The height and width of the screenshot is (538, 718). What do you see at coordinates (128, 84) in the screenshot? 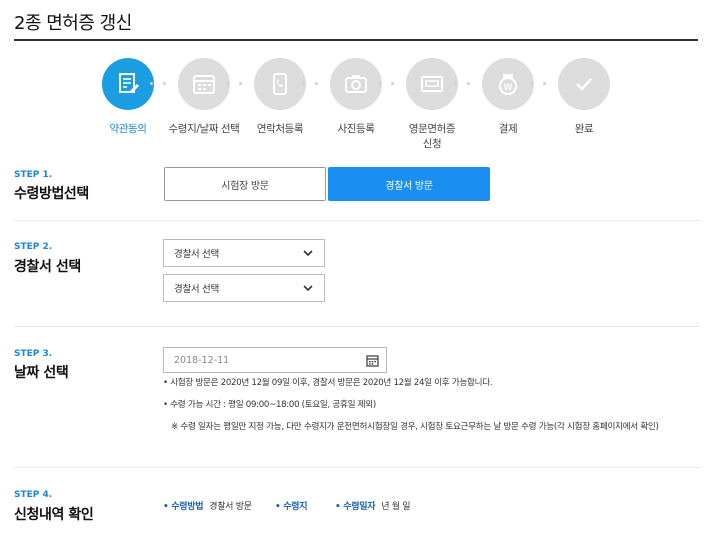
I see `document-edit-icon` at bounding box center [128, 84].